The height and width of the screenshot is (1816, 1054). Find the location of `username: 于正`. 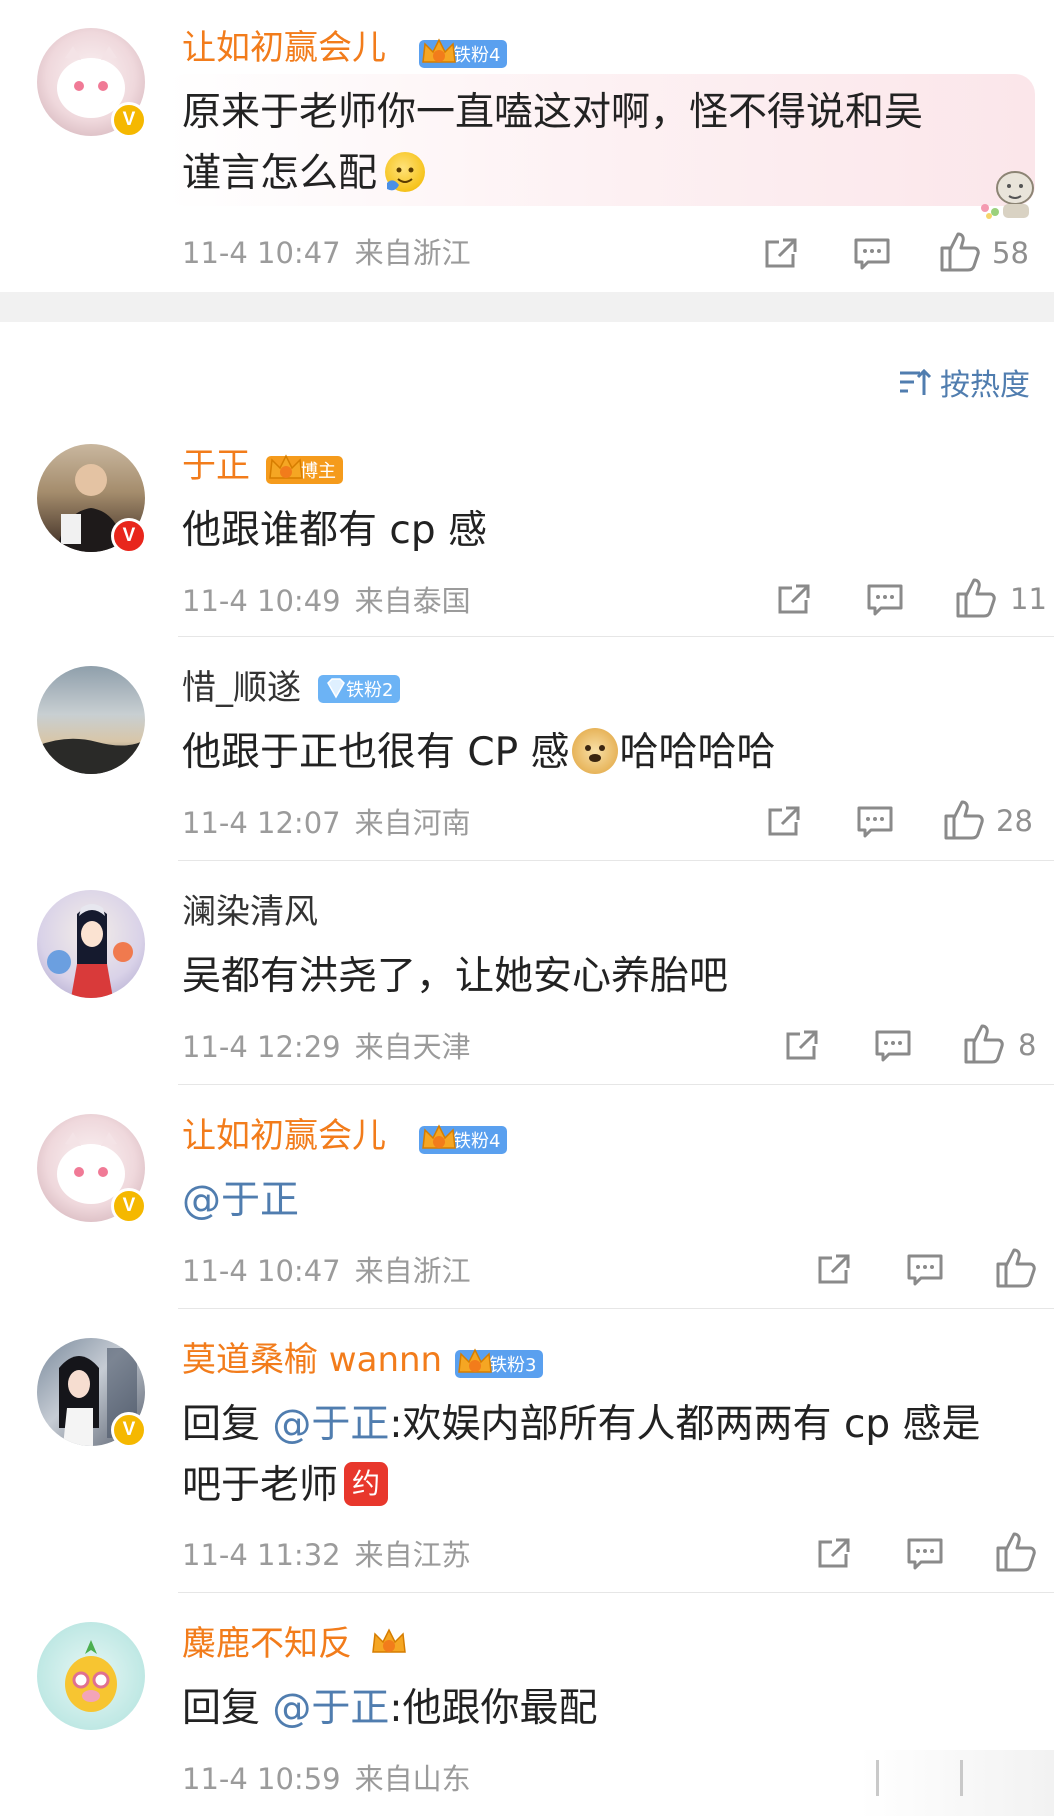

username: 于正 is located at coordinates (216, 466).